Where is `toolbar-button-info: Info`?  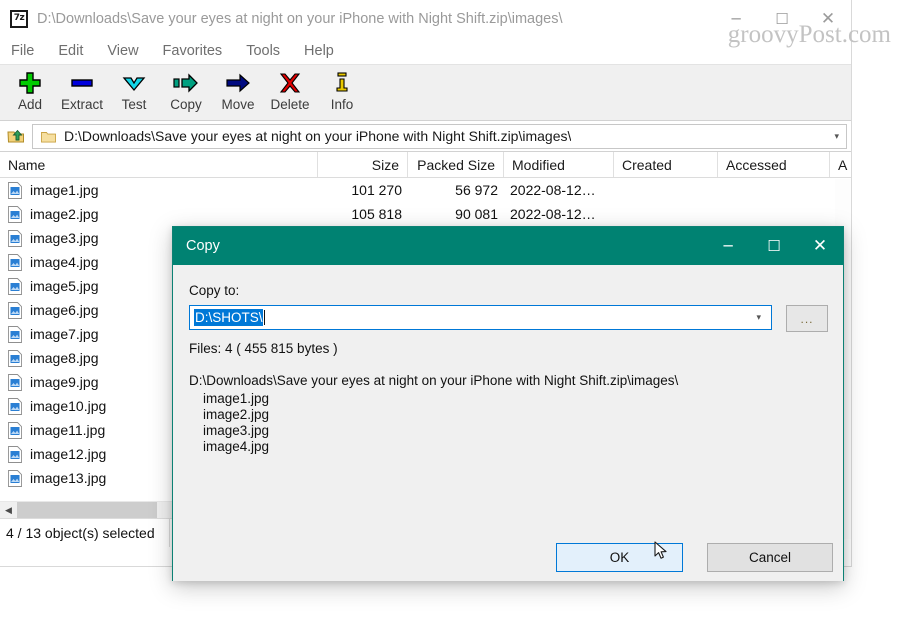 toolbar-button-info: Info is located at coordinates (342, 90).